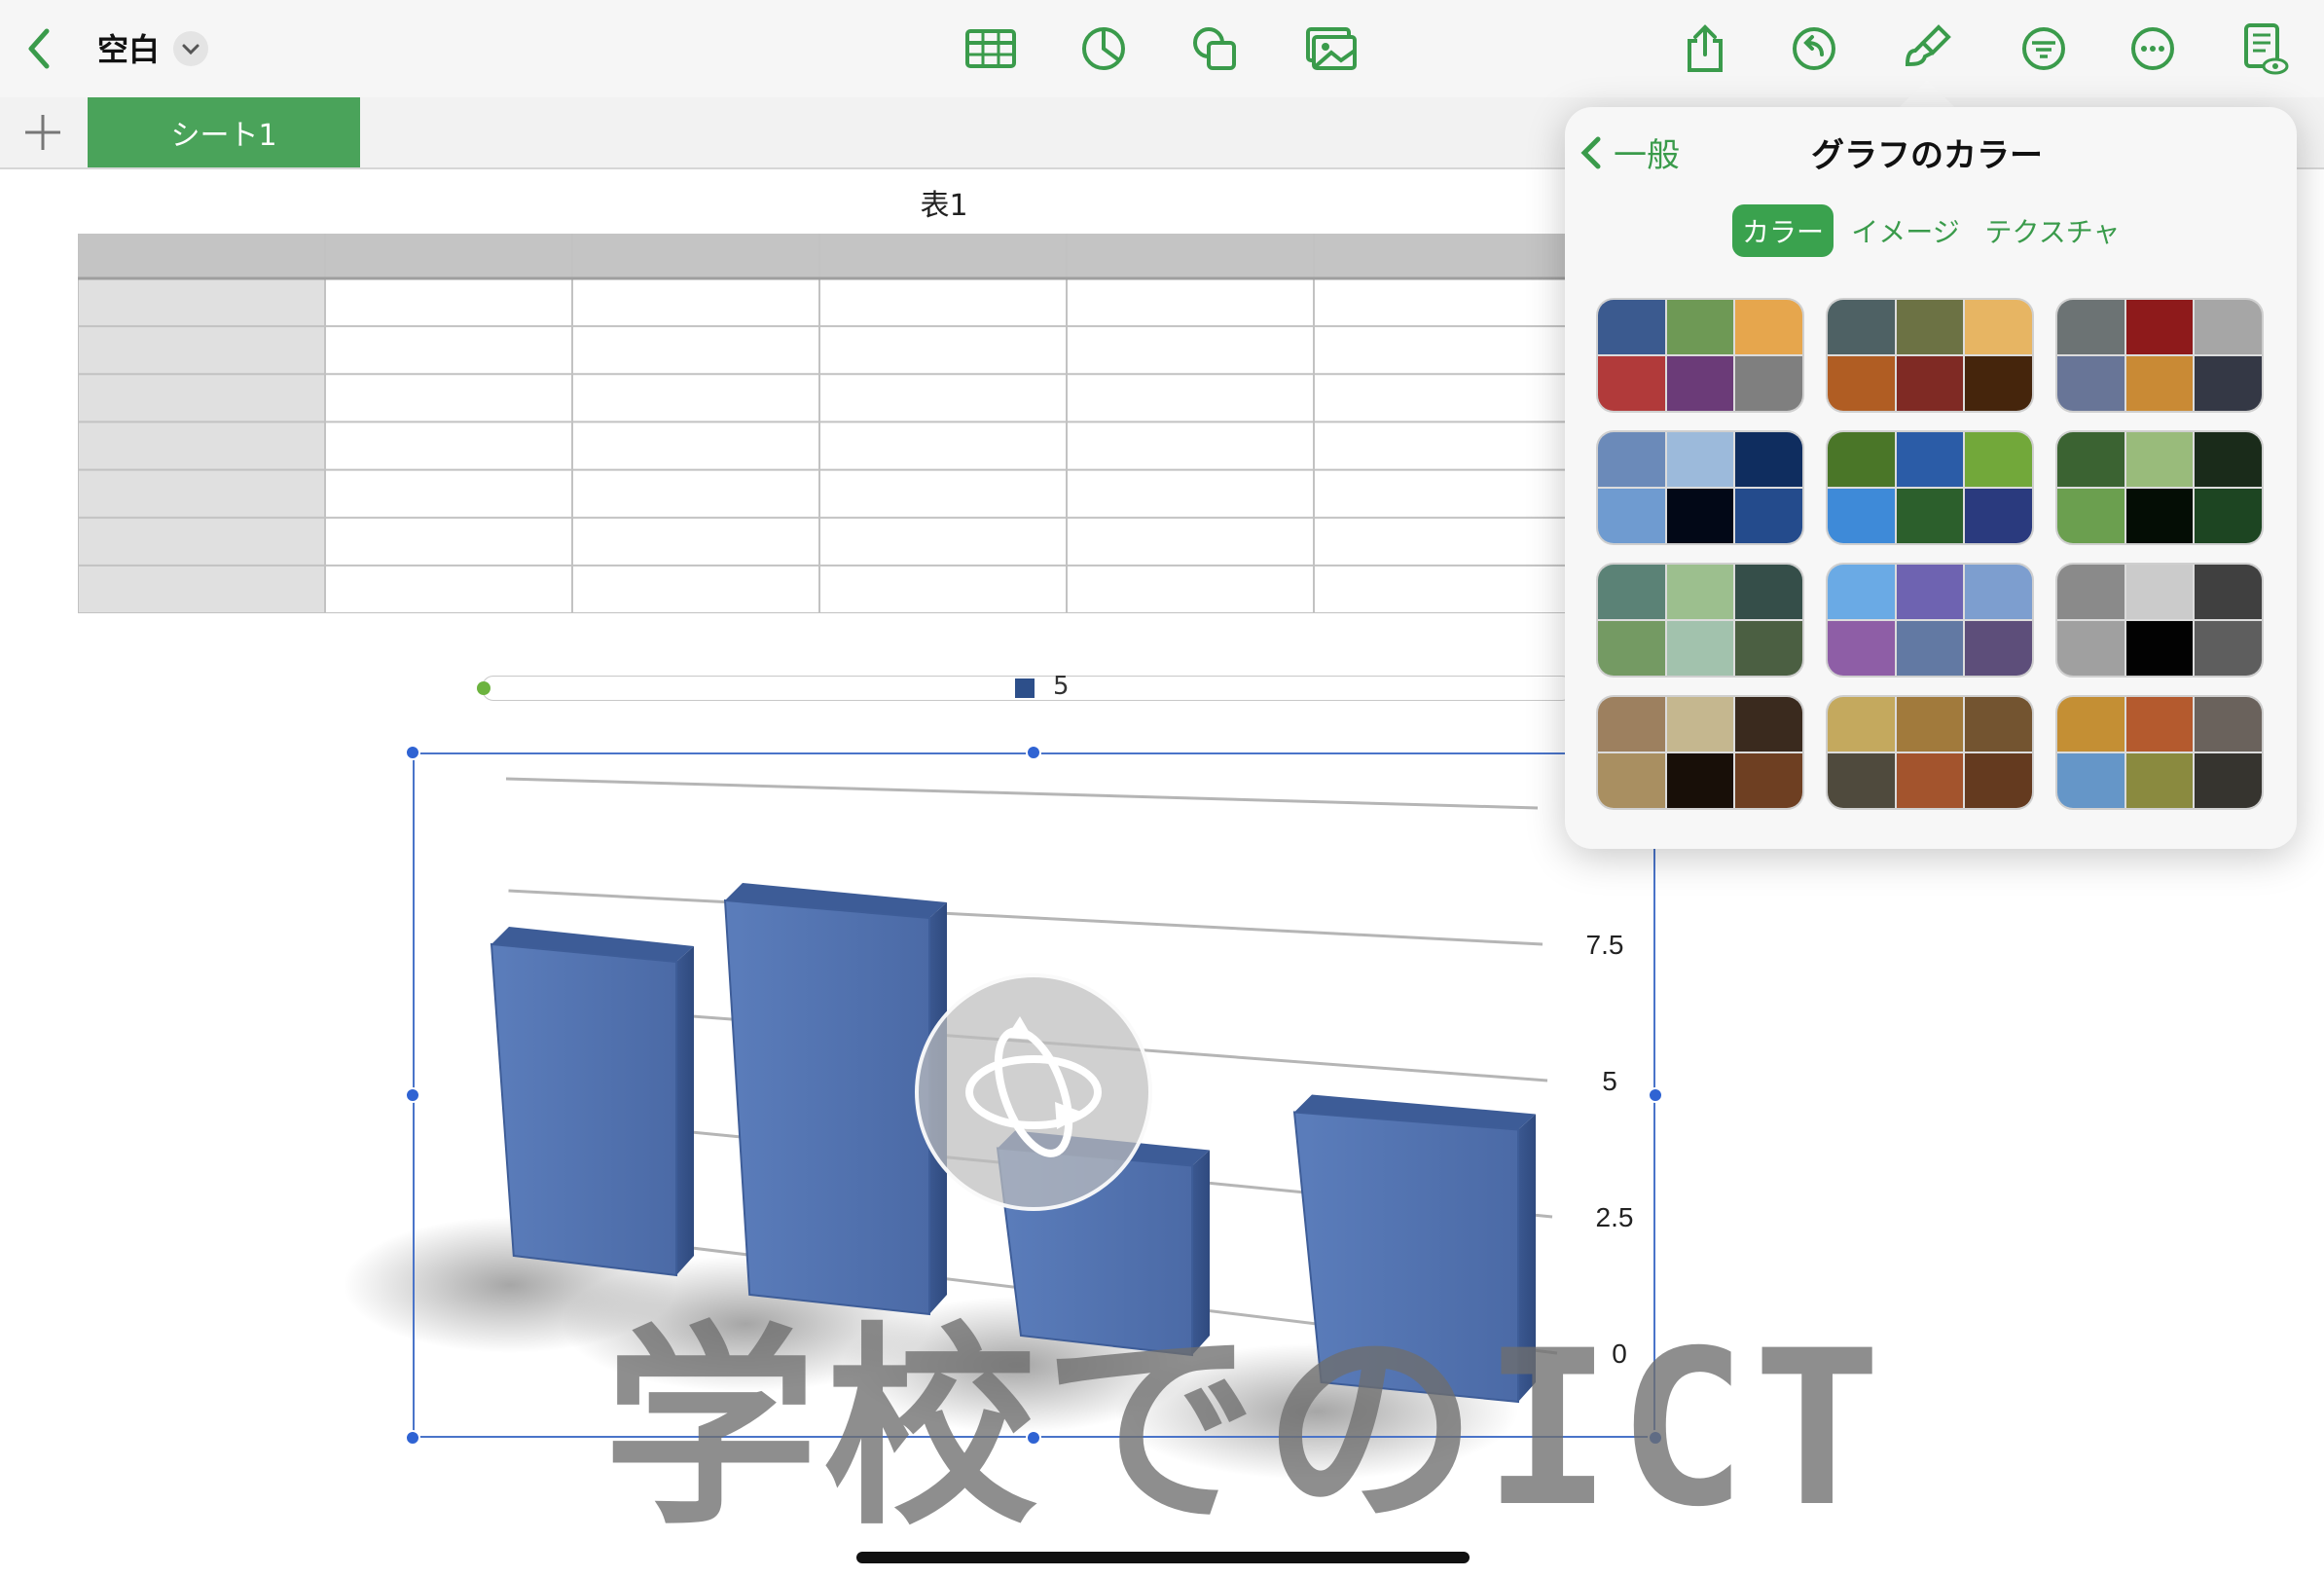 The image size is (2324, 1577). Describe the element at coordinates (1245, 1429) in the screenshot. I see `watermark-text: 学校でのICT` at that location.